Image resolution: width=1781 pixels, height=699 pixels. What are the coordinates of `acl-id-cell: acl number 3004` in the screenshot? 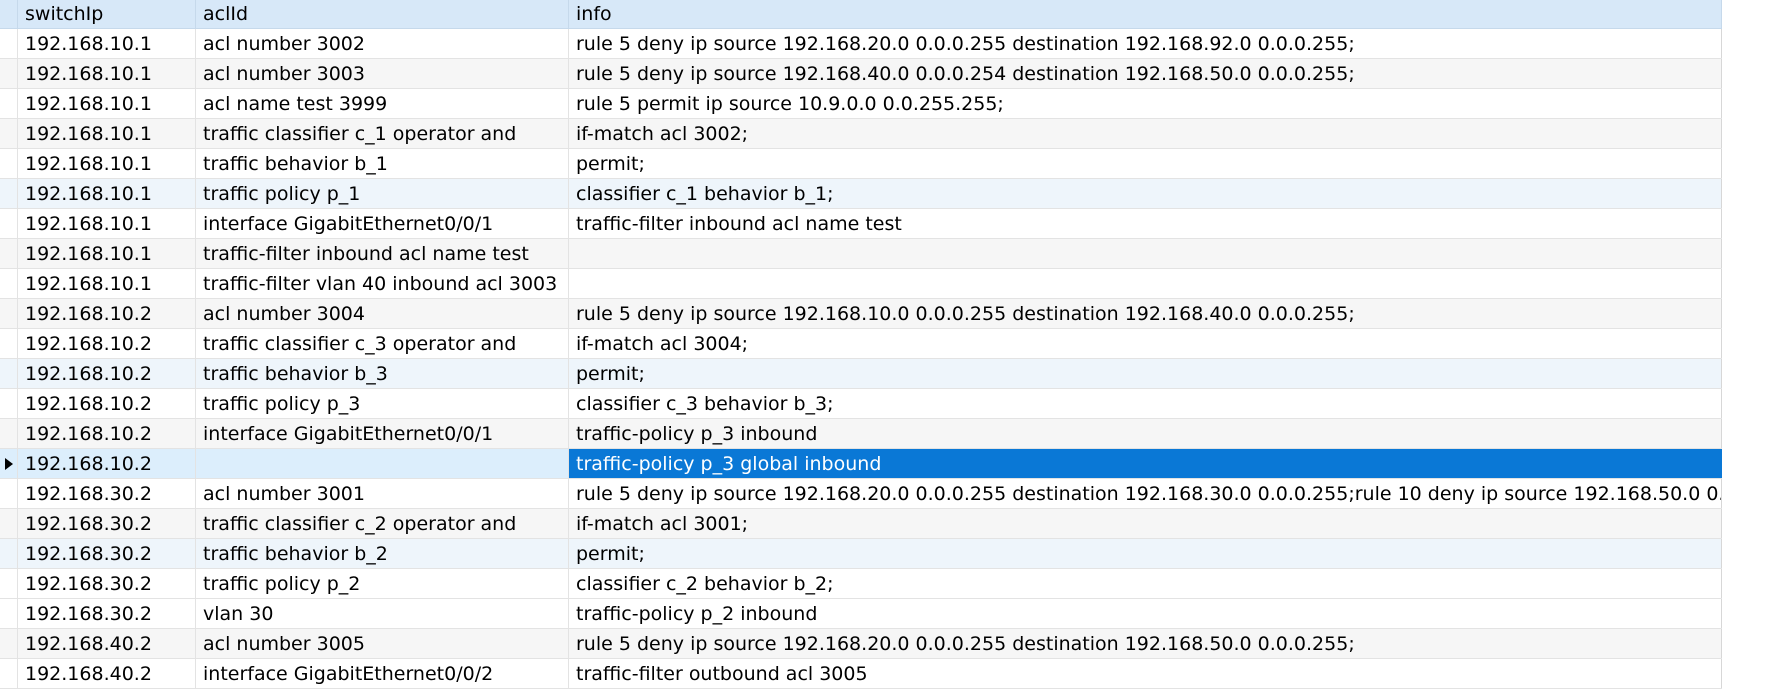 It's located at (382, 313).